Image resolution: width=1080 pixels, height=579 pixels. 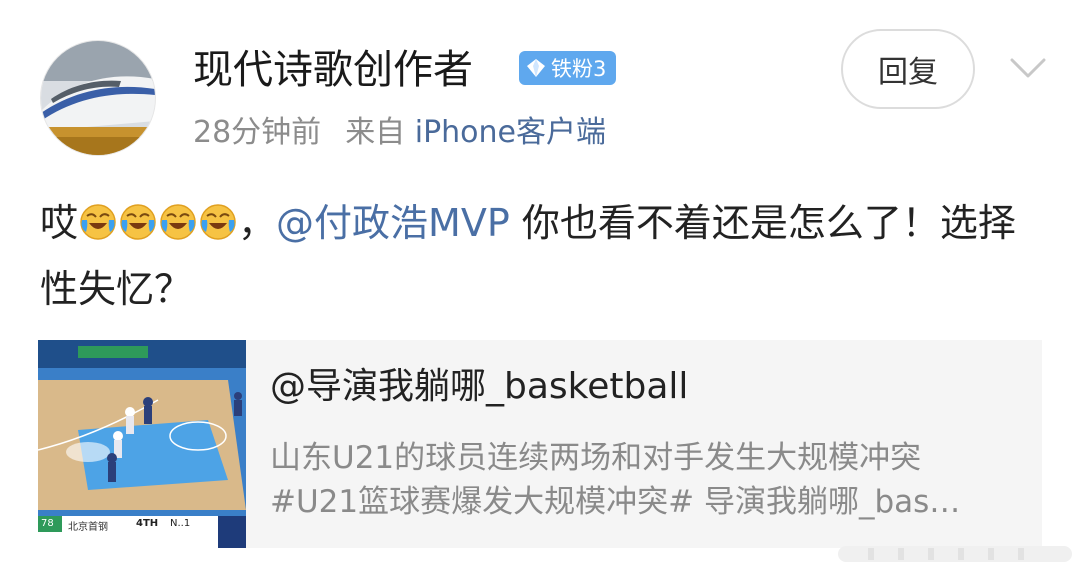 I want to click on post-time: 28分钟前, so click(x=257, y=132).